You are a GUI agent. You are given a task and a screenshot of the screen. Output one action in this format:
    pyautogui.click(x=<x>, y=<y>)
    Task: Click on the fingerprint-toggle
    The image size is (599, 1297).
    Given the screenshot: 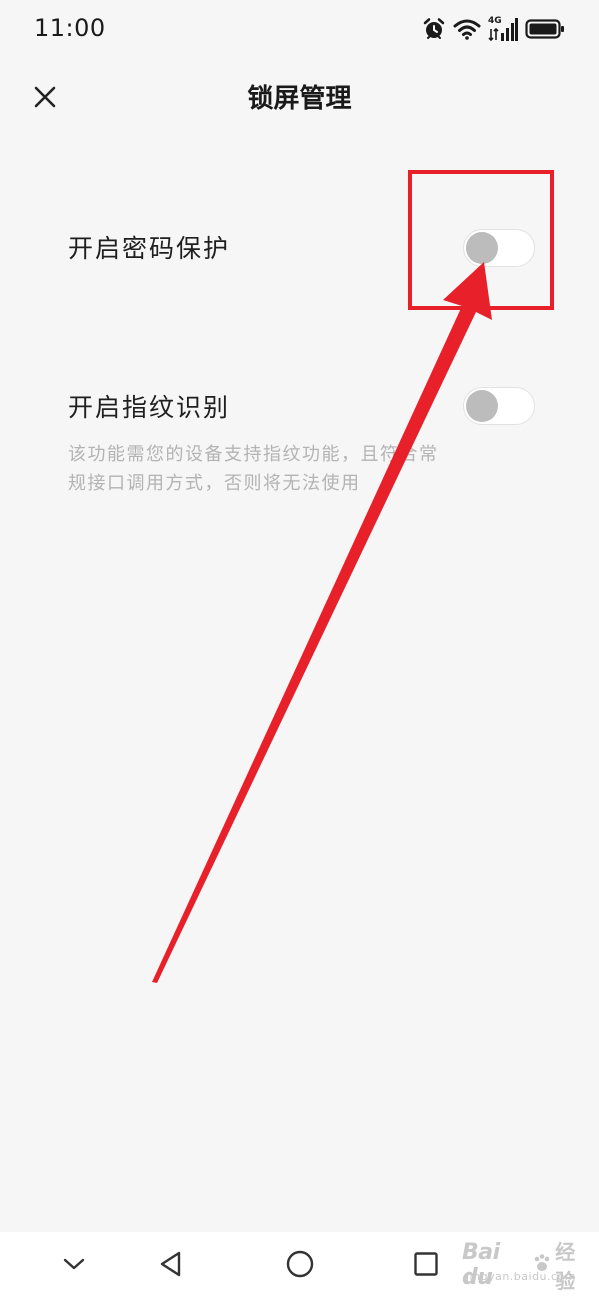 What is the action you would take?
    pyautogui.click(x=499, y=406)
    